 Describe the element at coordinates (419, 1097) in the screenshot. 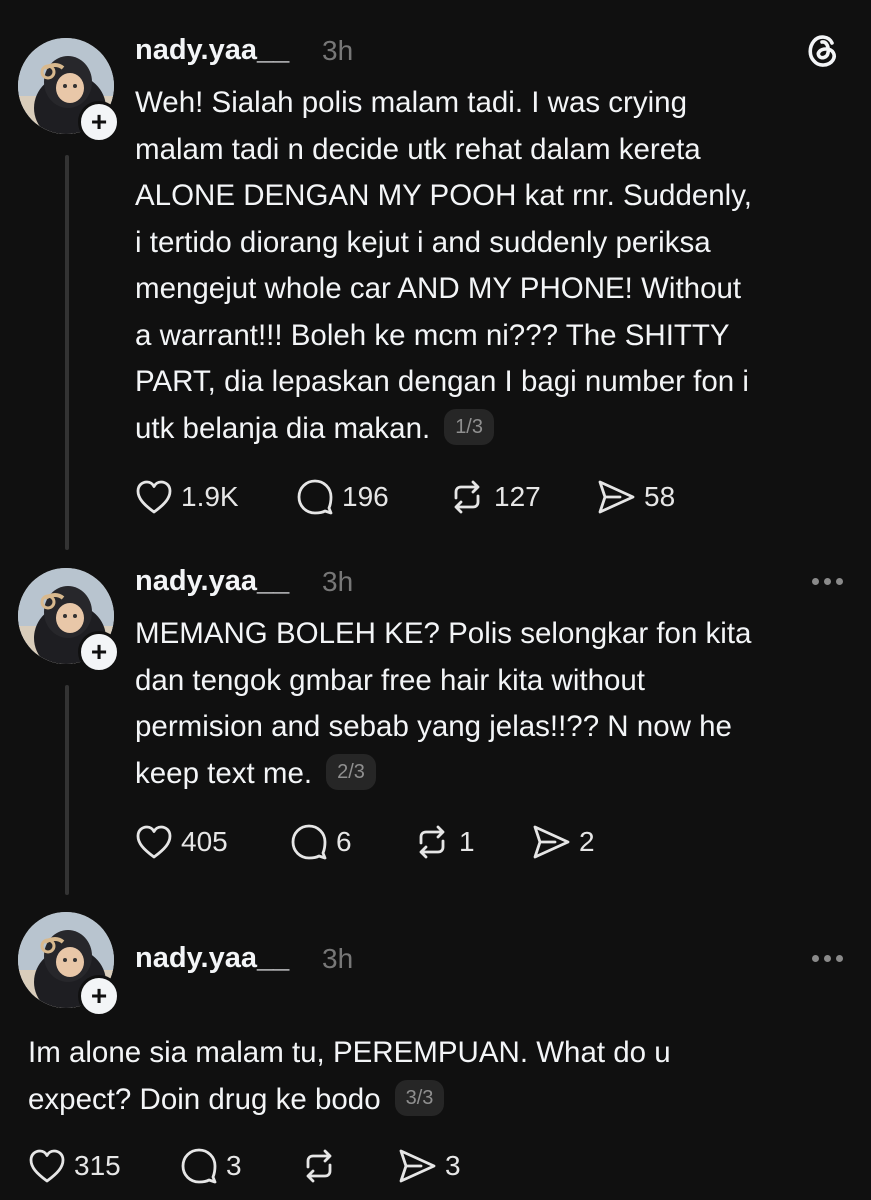

I see `thread-counter-badge: 3/3` at that location.